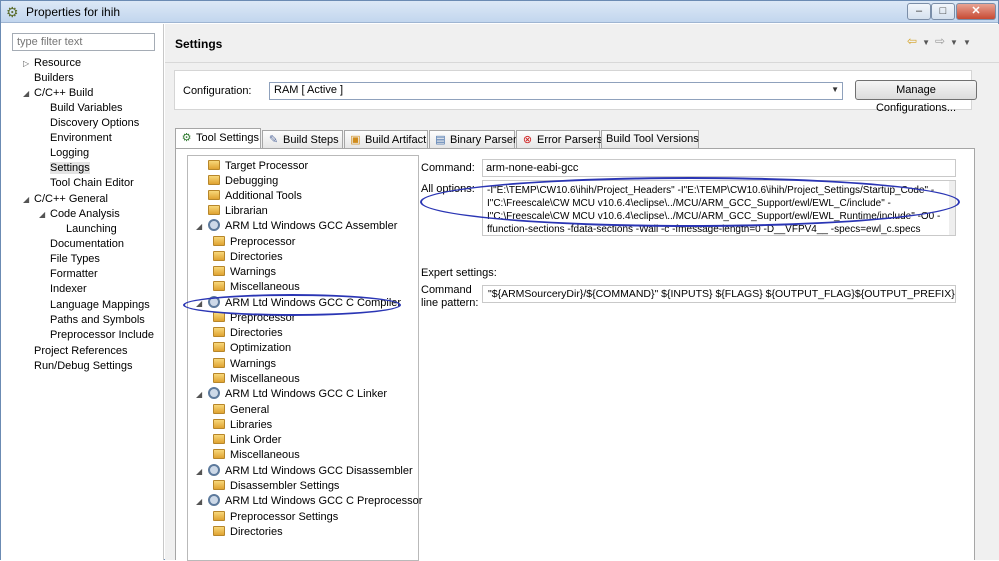  Describe the element at coordinates (63, 93) in the screenshot. I see `nav-item-cpp-build: C/C++ Build` at that location.